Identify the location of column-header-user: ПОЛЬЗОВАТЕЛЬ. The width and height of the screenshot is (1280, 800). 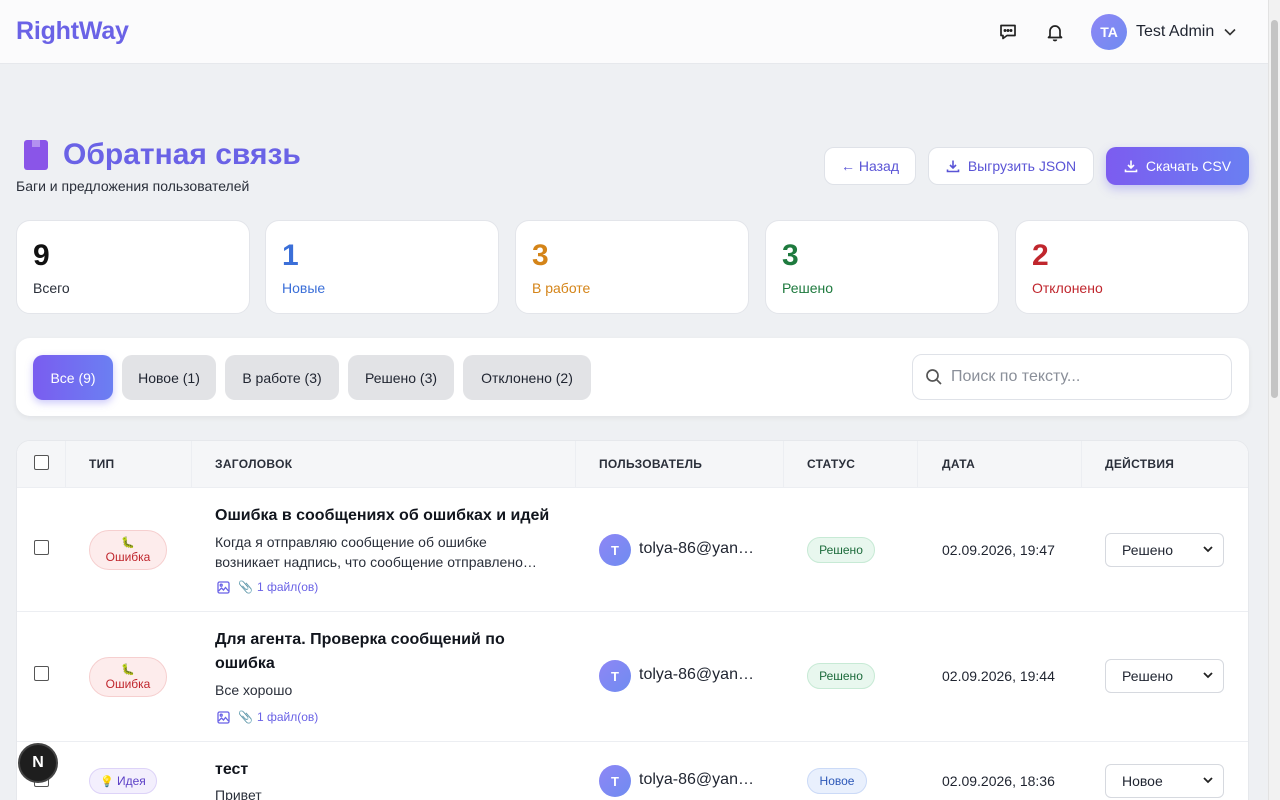
(650, 464).